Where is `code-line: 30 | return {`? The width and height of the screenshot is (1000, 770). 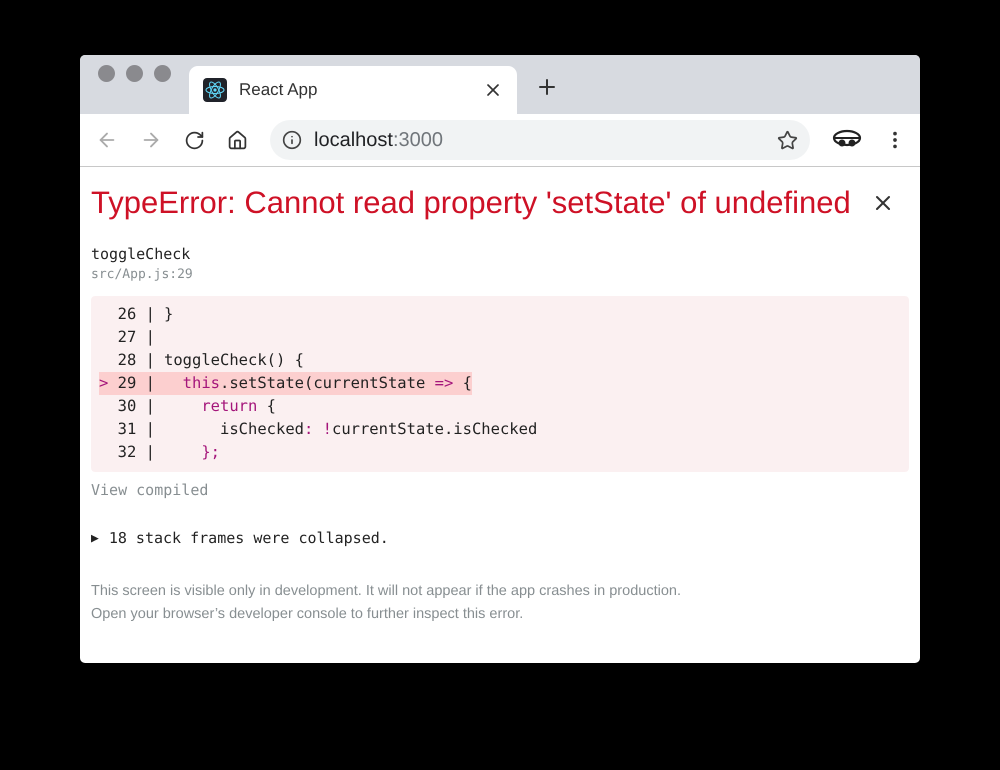
code-line: 30 | return { is located at coordinates (196, 406).